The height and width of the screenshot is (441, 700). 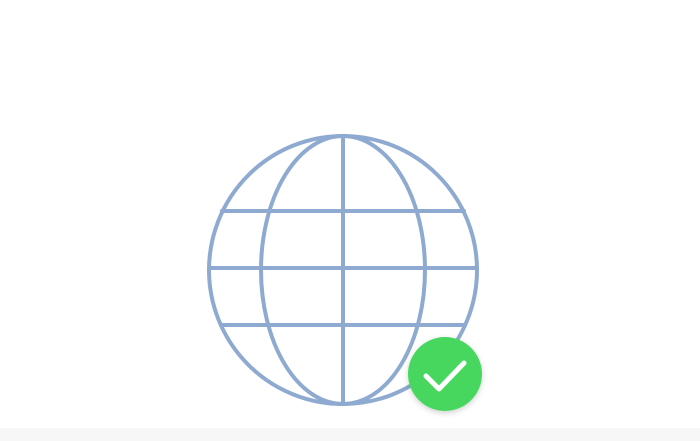 I want to click on badge-circle, so click(x=445, y=374).